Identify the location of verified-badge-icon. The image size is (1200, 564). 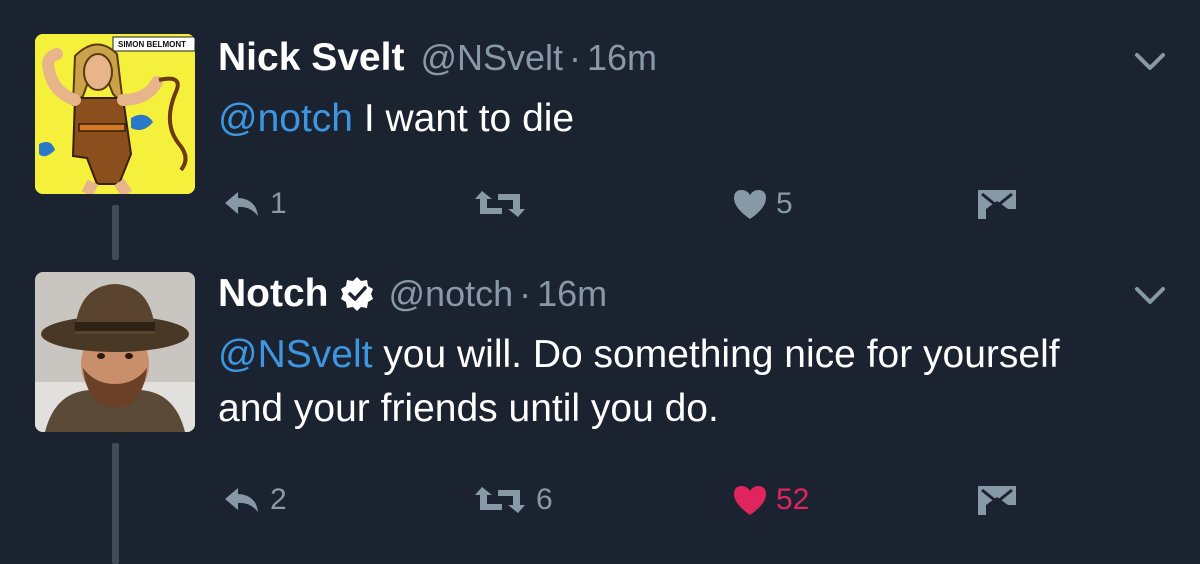
(356, 294).